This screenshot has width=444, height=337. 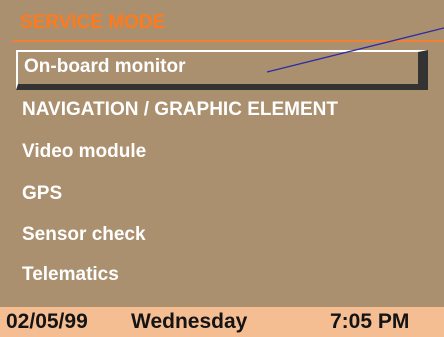 What do you see at coordinates (222, 70) in the screenshot?
I see `menu-item-on-board-monitor: On-board monitor` at bounding box center [222, 70].